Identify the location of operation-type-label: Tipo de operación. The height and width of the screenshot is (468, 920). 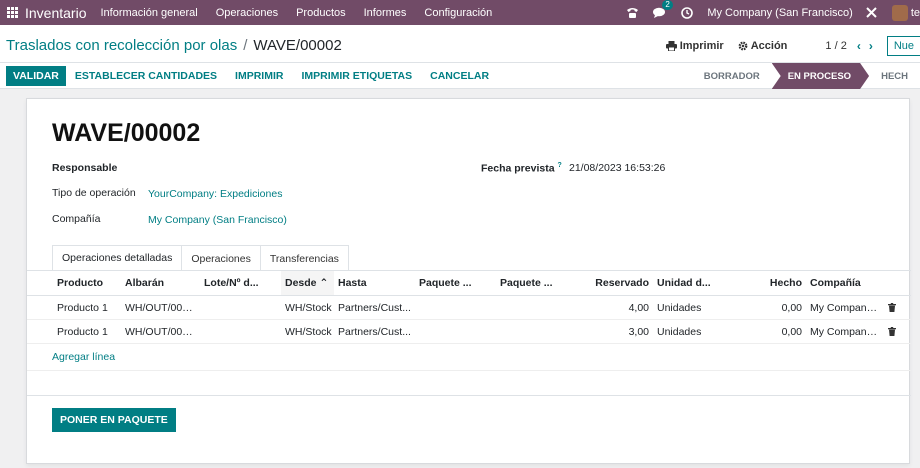
(94, 193).